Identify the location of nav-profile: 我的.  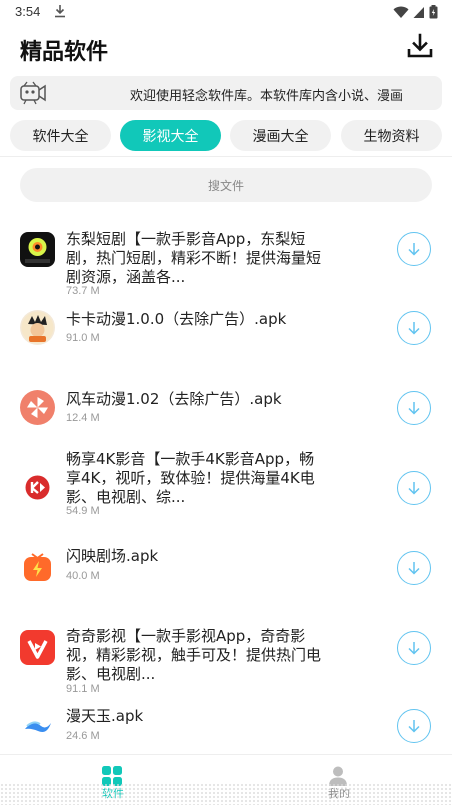
(339, 780).